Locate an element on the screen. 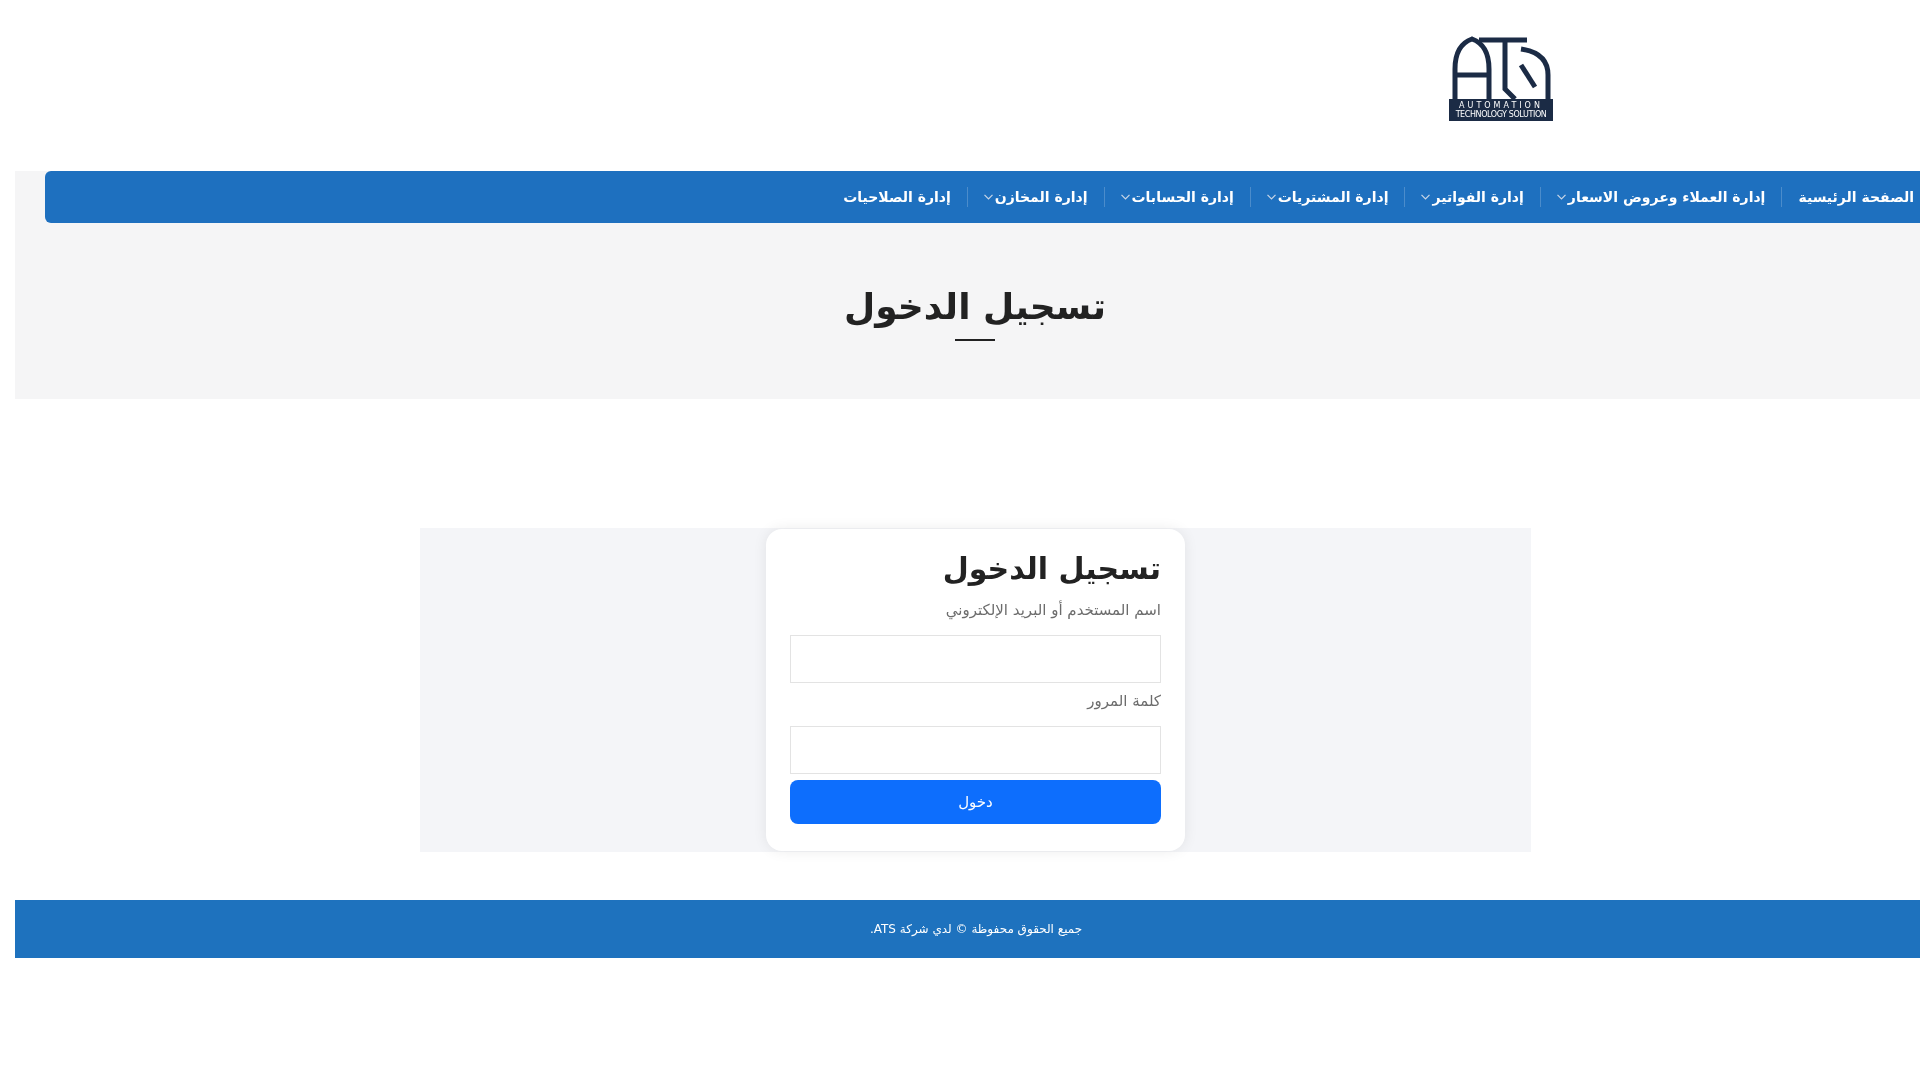 The width and height of the screenshot is (1920, 1080). nav-link: إدارة المشتريات is located at coordinates (1327, 197).